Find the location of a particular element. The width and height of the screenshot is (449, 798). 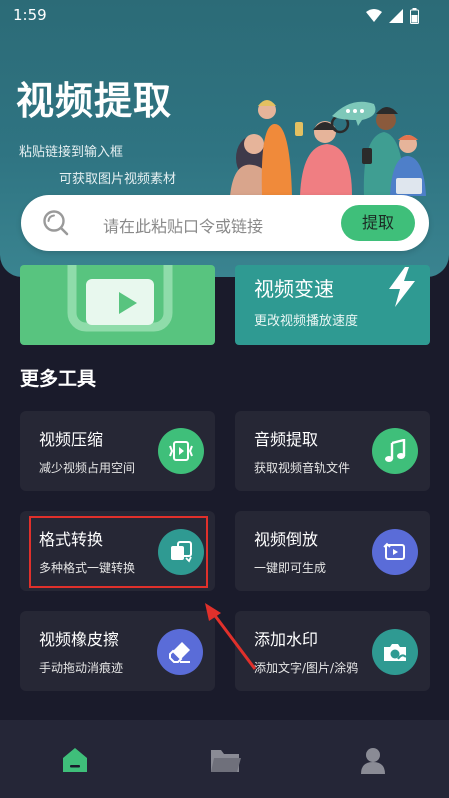

tool-desc: 一键即可生成 is located at coordinates (290, 568).